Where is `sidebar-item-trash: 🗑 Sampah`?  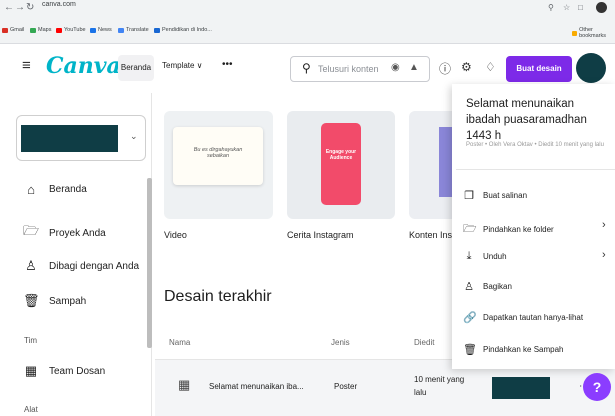 sidebar-item-trash: 🗑 Sampah is located at coordinates (54, 301).